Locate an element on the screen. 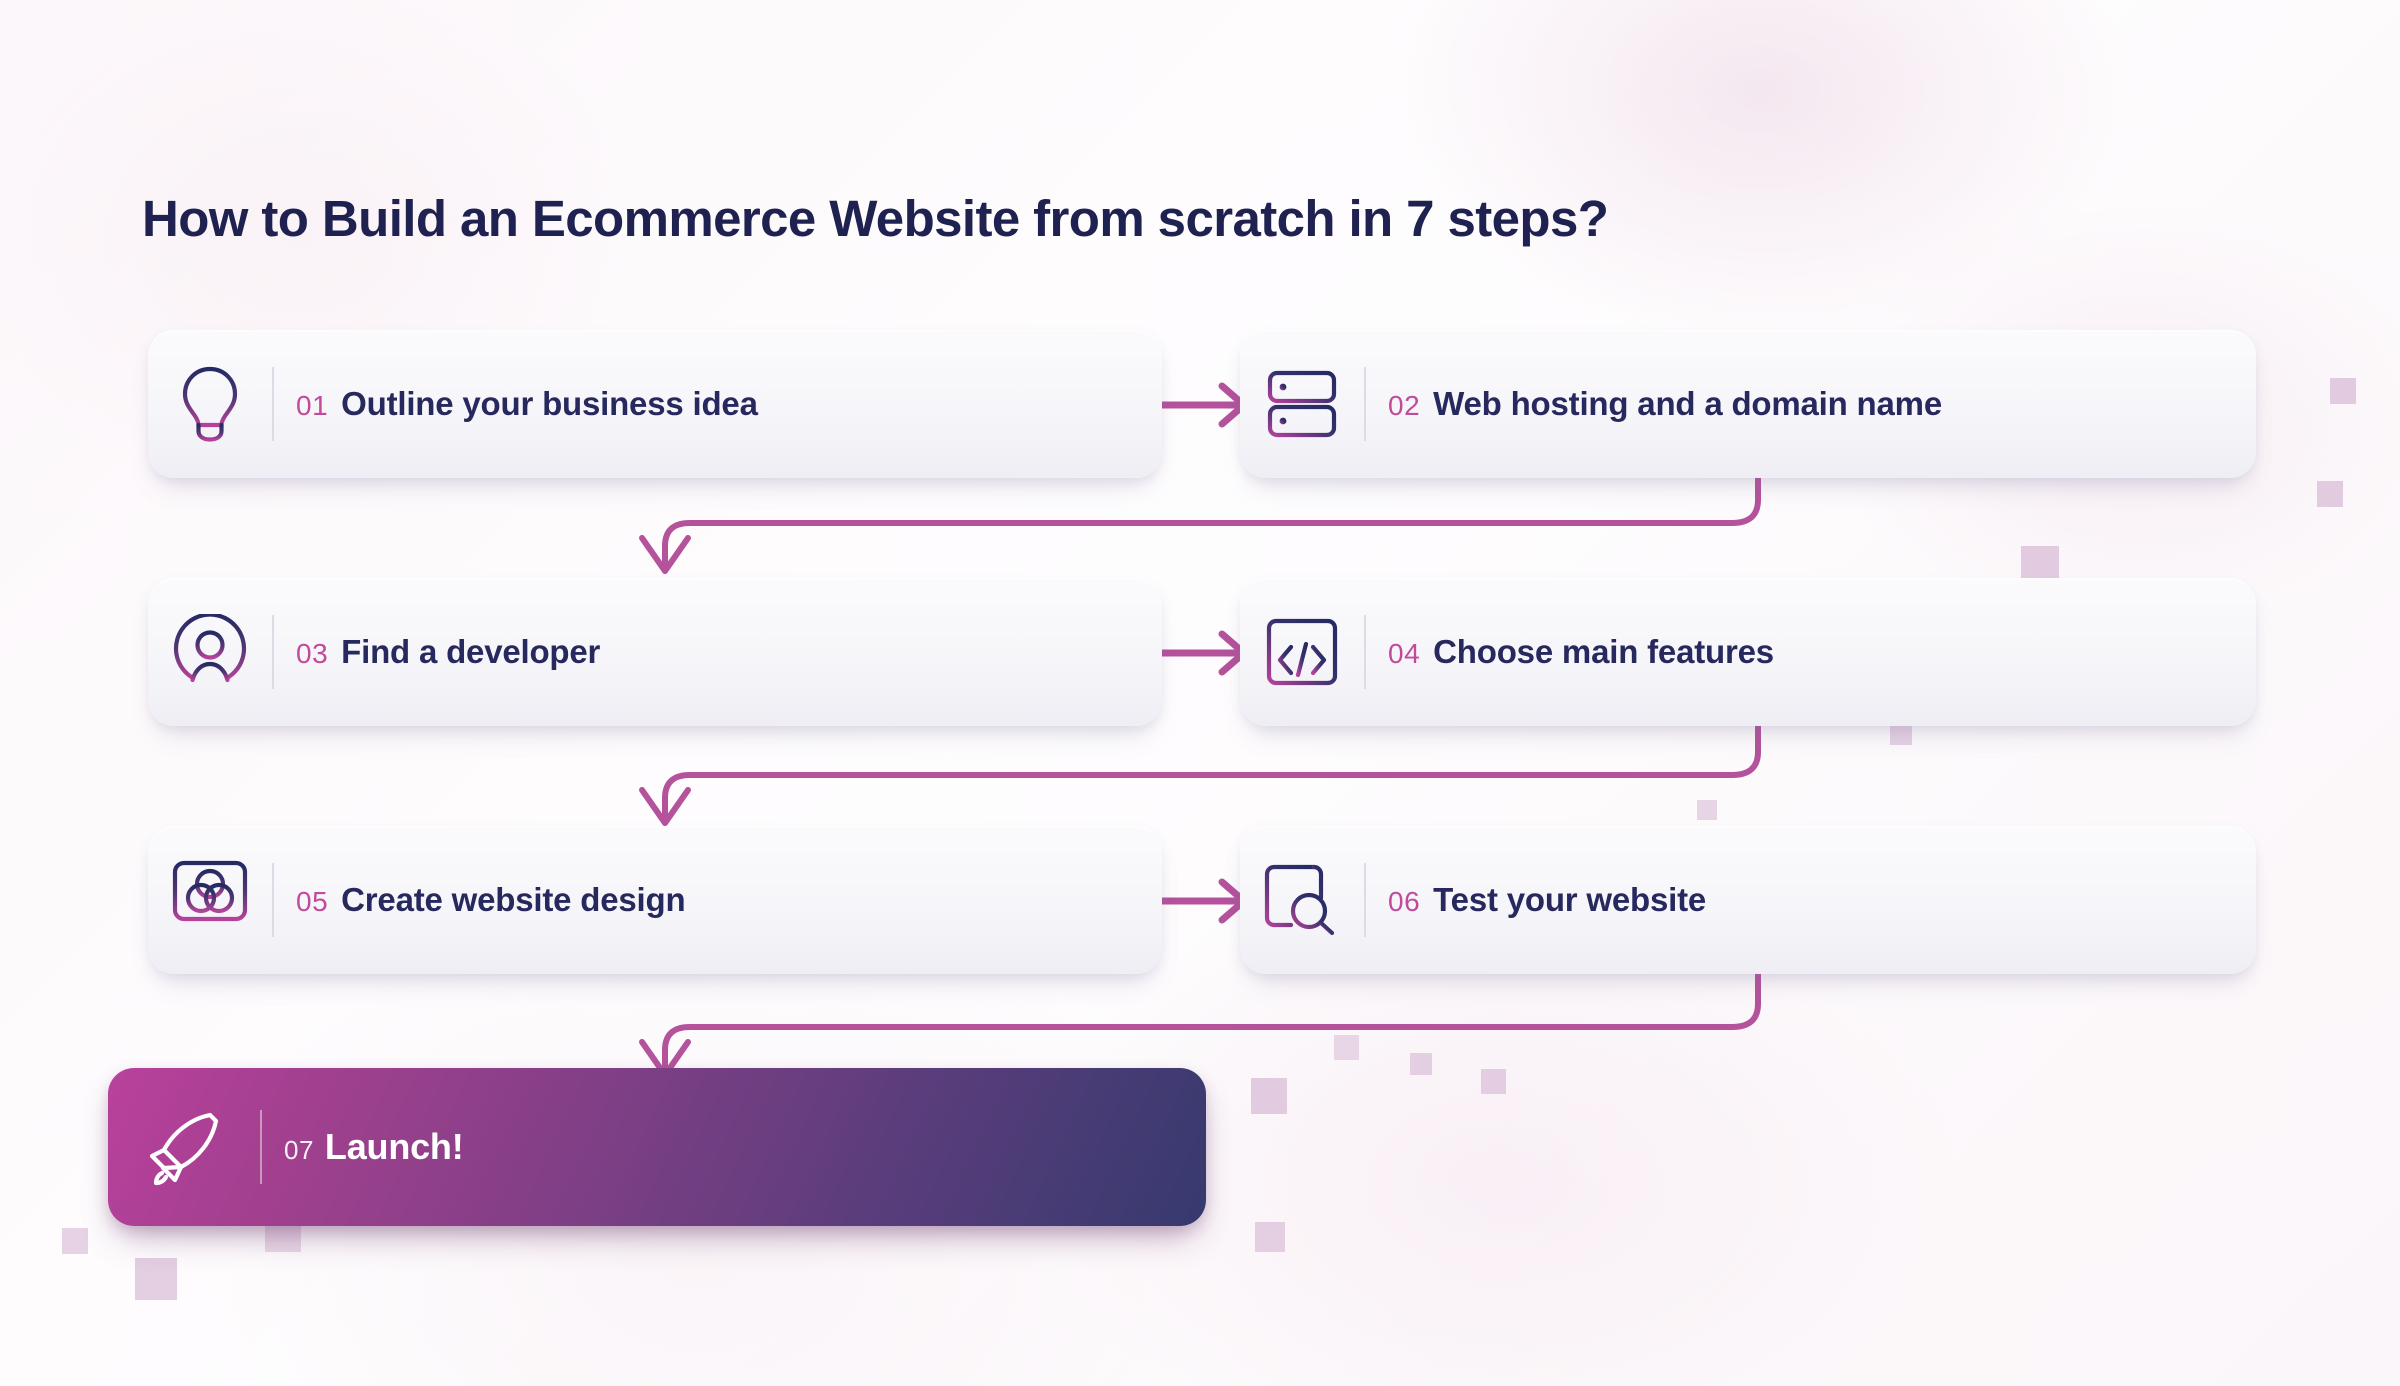 This screenshot has height=1386, width=2400. step-number: 04 is located at coordinates (1404, 653).